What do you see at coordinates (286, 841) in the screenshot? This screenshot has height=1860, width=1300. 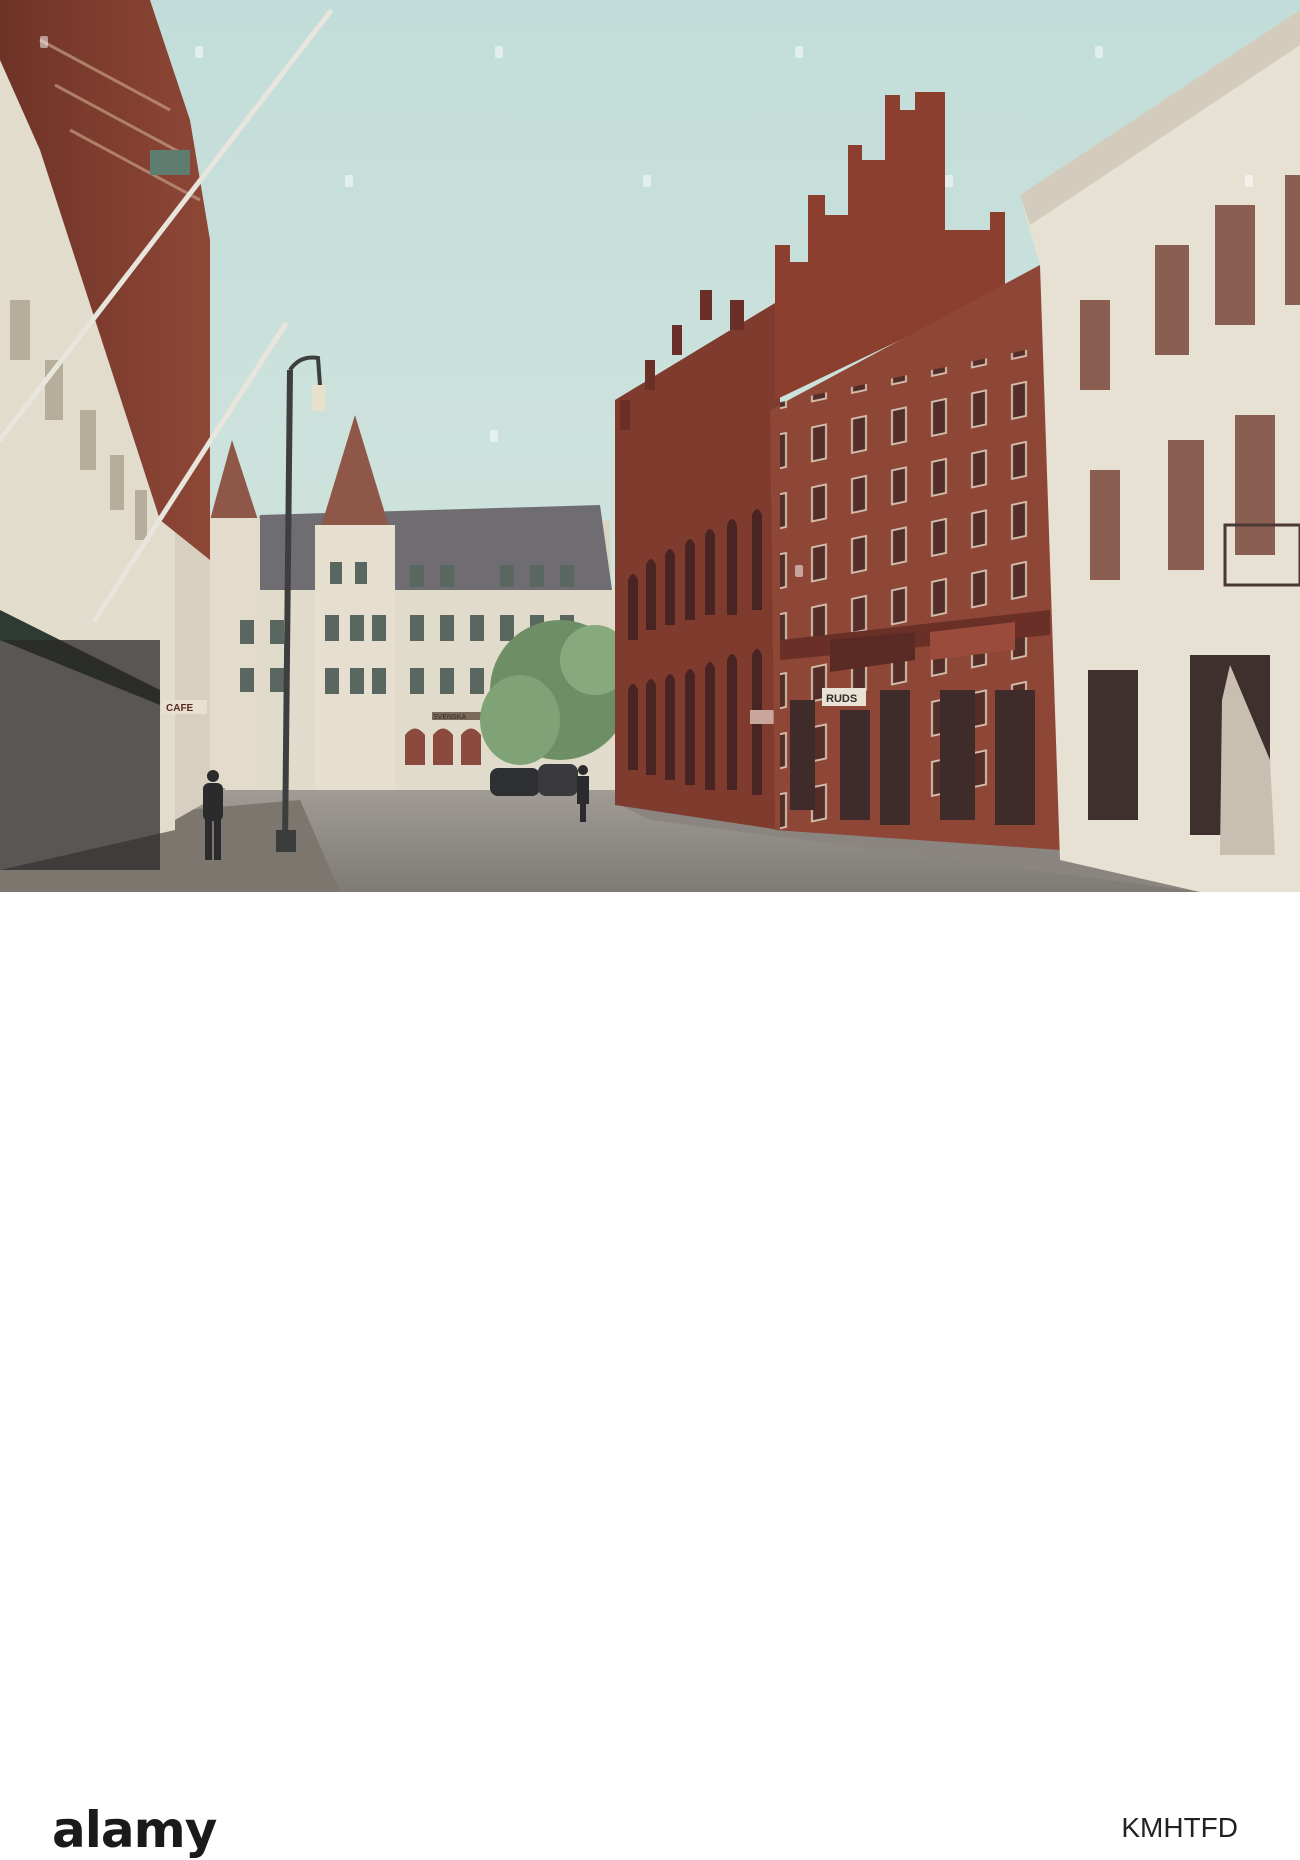 I see `lamp-base` at bounding box center [286, 841].